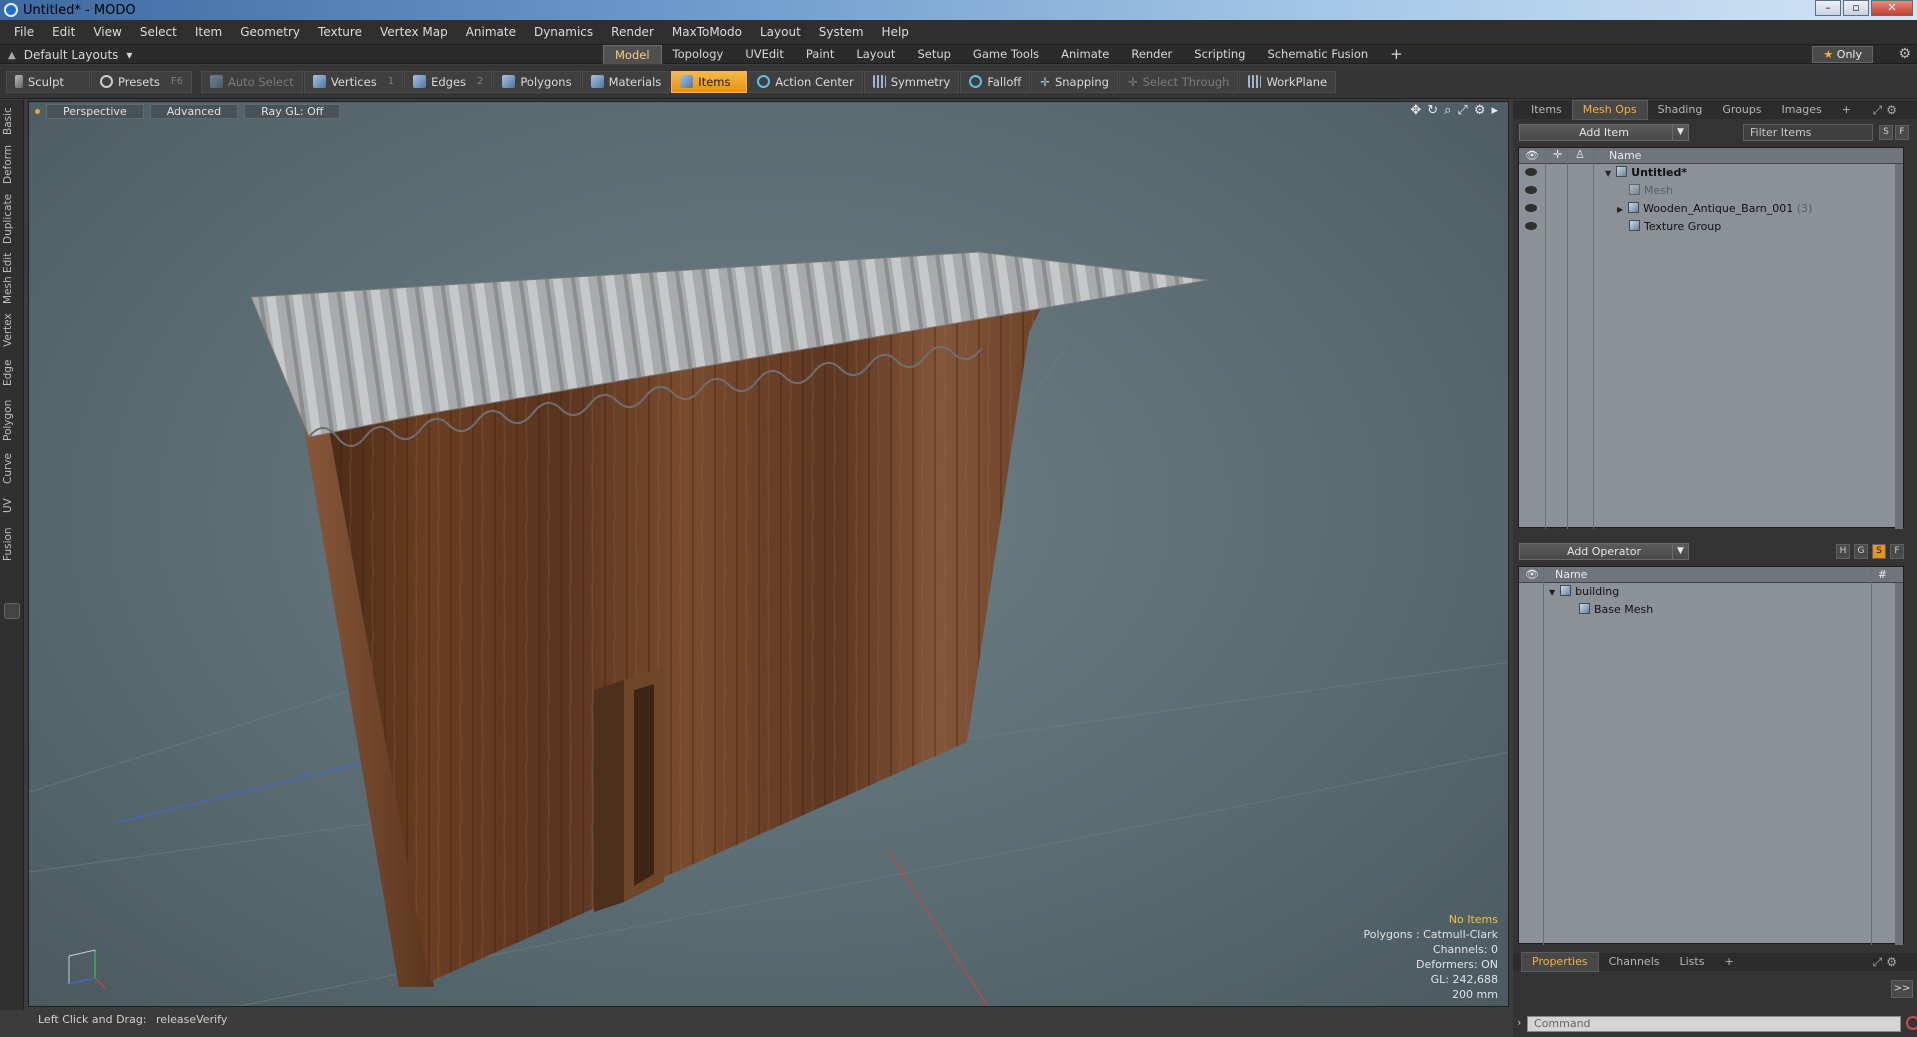  Describe the element at coordinates (158, 32) in the screenshot. I see `menu-select: Select` at that location.